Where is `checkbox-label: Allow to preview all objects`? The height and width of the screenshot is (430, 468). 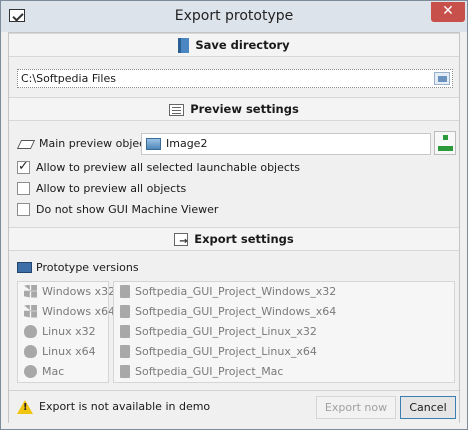
checkbox-label: Allow to preview all objects is located at coordinates (111, 188).